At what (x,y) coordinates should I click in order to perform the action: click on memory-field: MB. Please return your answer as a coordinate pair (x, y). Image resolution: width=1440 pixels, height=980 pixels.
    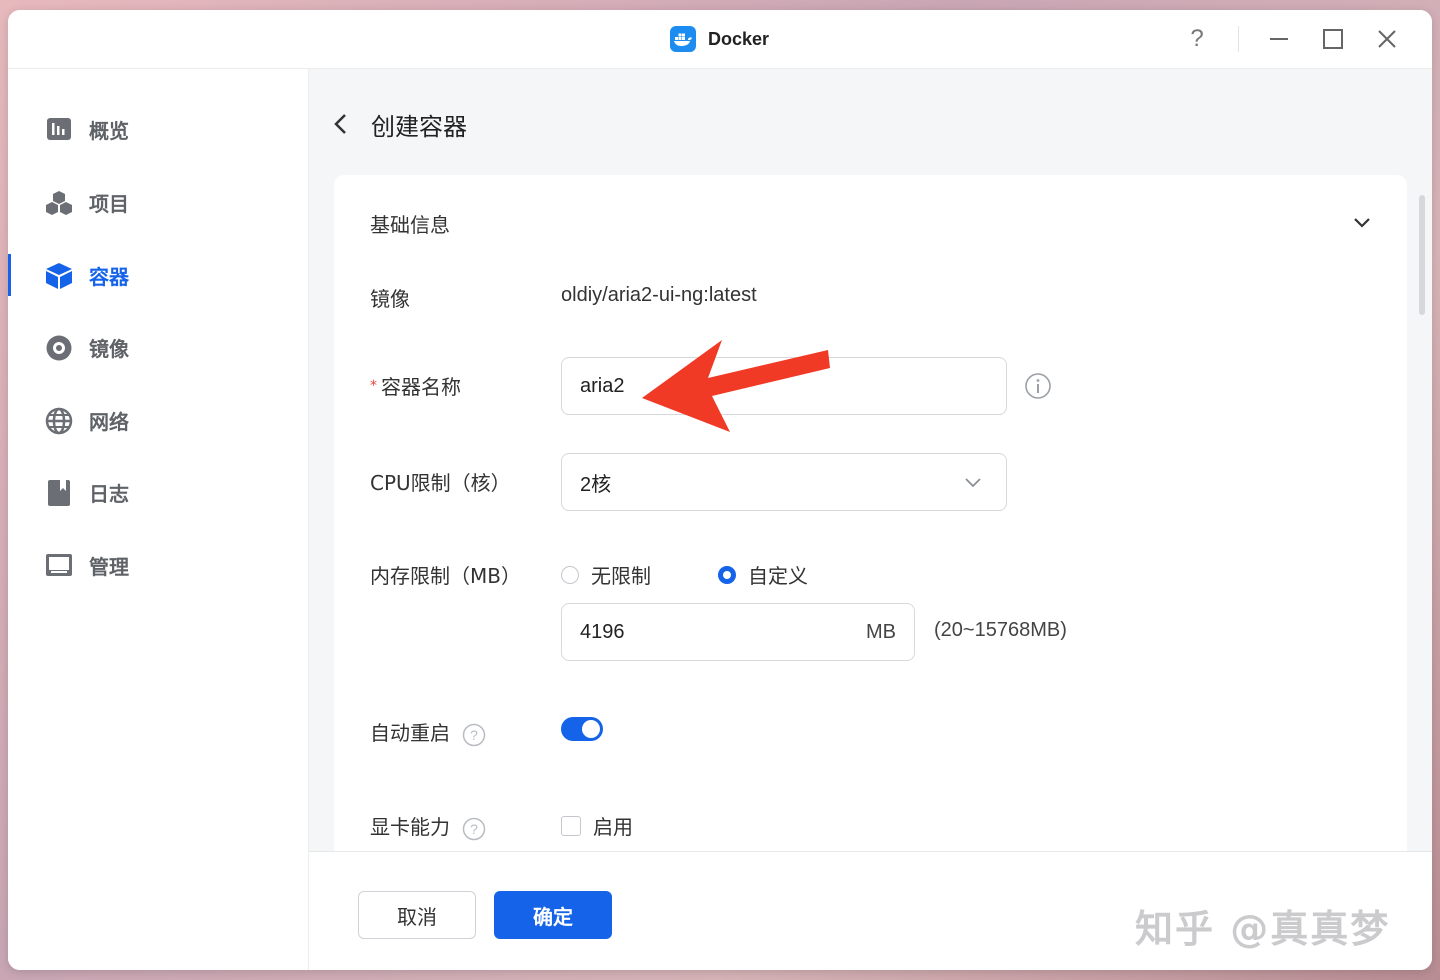
    Looking at the image, I should click on (738, 632).